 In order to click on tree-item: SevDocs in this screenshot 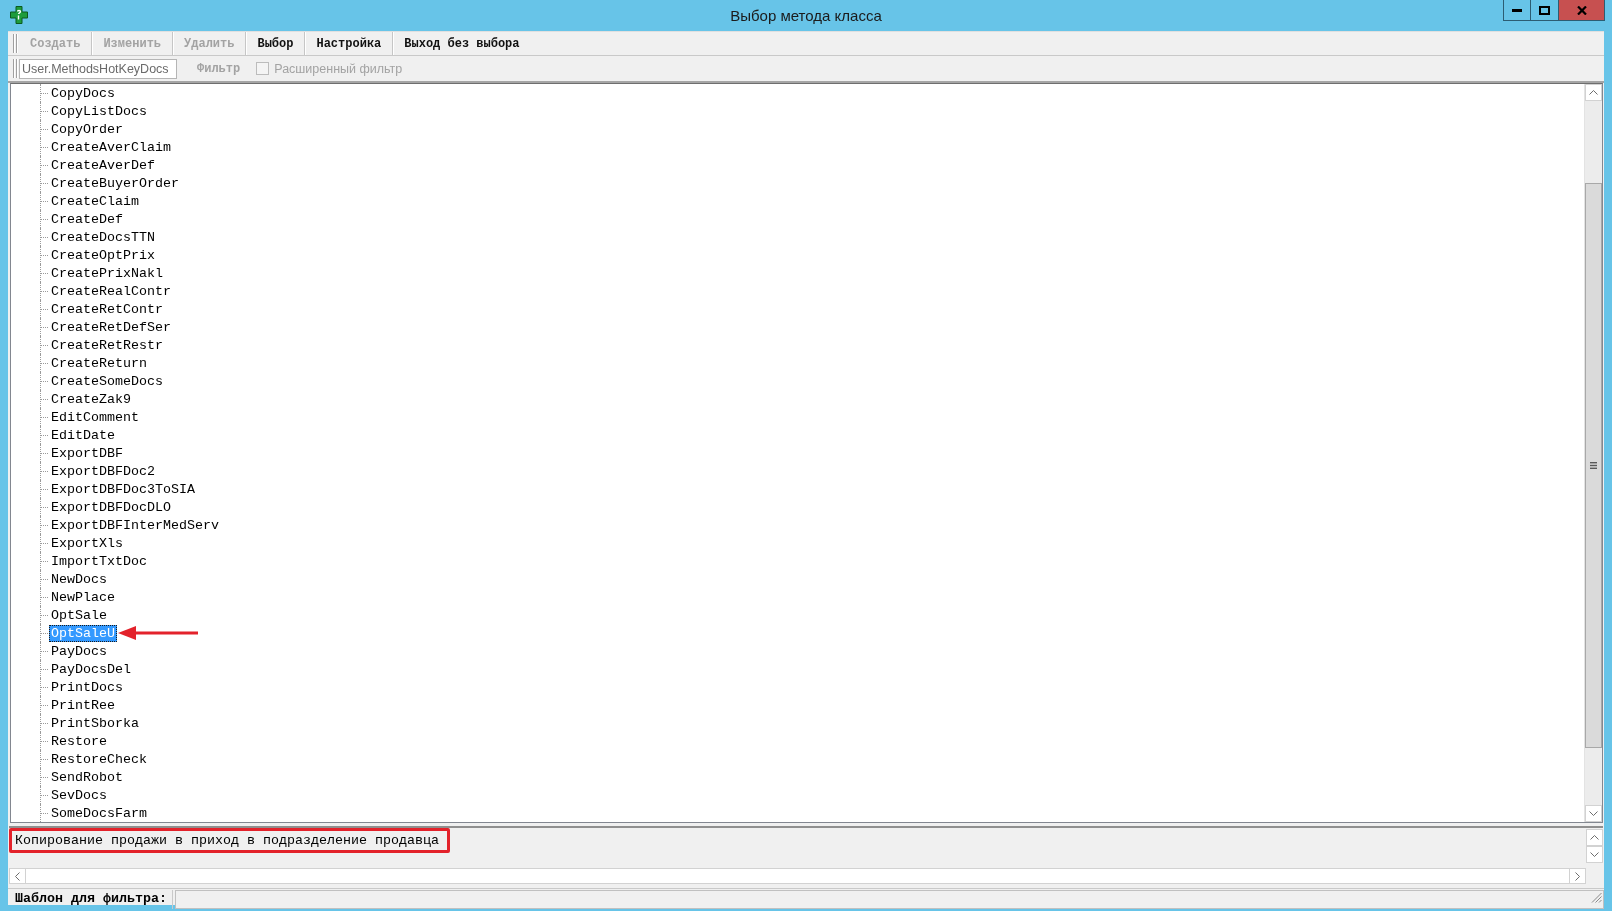, I will do `click(79, 795)`.